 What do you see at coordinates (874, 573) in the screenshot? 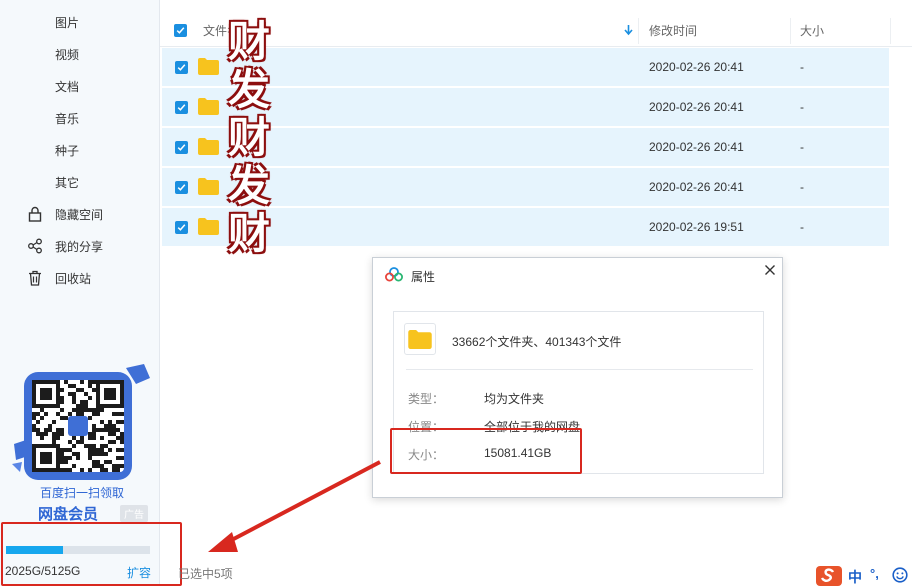
I see `ime-punctuation: °,` at bounding box center [874, 573].